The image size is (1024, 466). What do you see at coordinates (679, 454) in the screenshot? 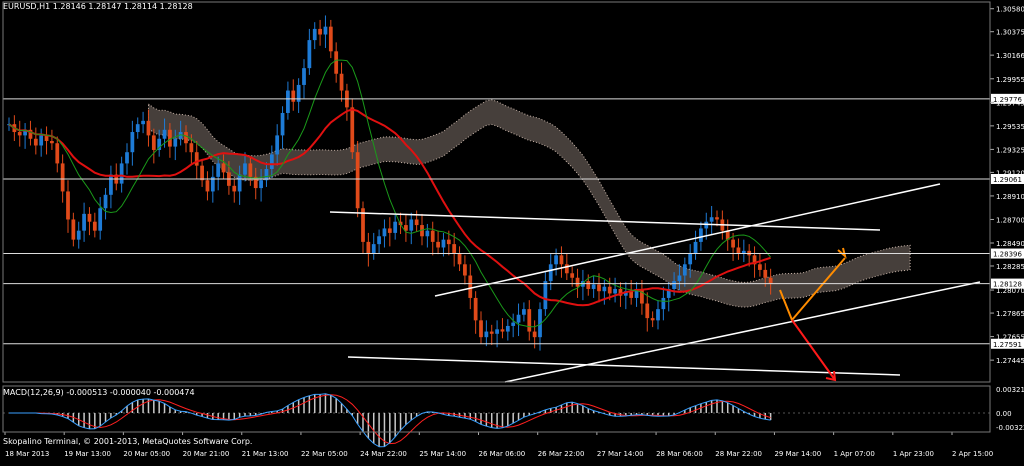
I see `x-tick-label: 28 Mar 06:00` at bounding box center [679, 454].